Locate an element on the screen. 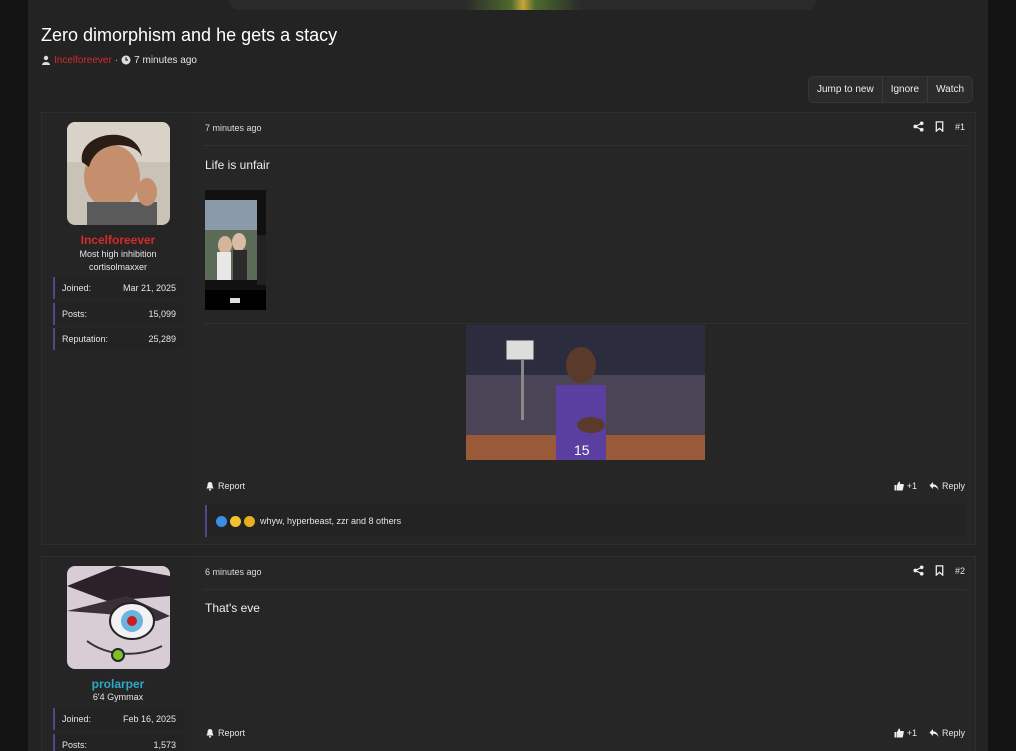 The height and width of the screenshot is (751, 1016). username: Incelforeever is located at coordinates (118, 240).